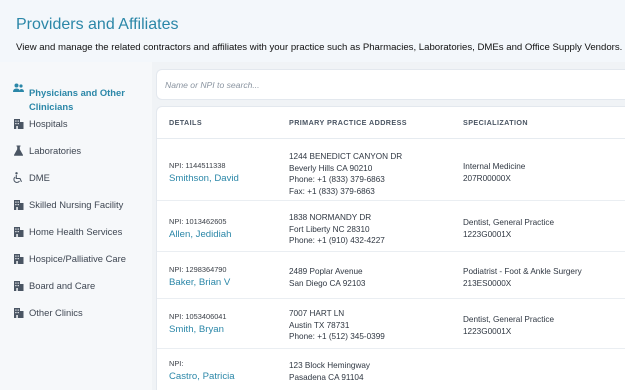  I want to click on specialization-name: Internal Medicine, so click(494, 166).